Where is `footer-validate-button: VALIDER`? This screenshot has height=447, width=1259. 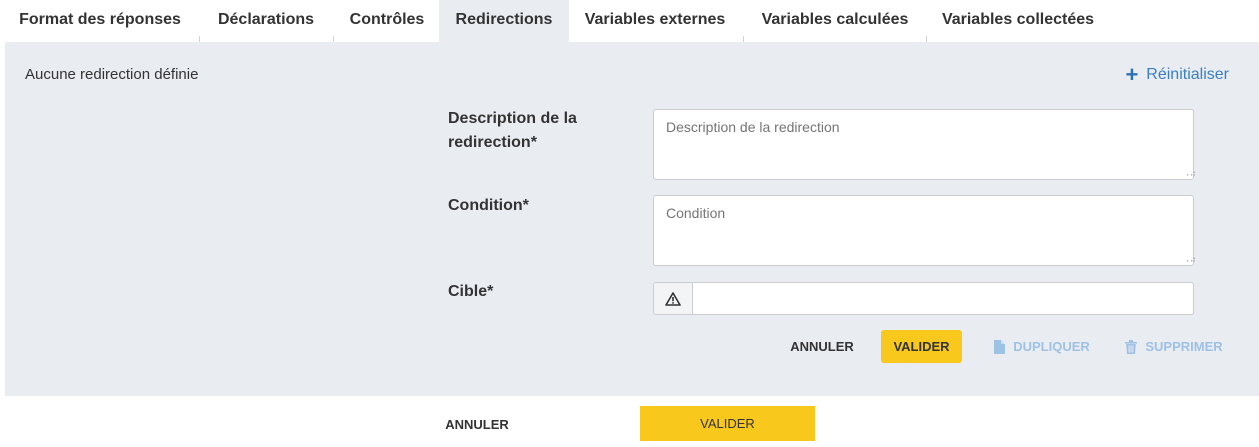 footer-validate-button: VALIDER is located at coordinates (727, 423).